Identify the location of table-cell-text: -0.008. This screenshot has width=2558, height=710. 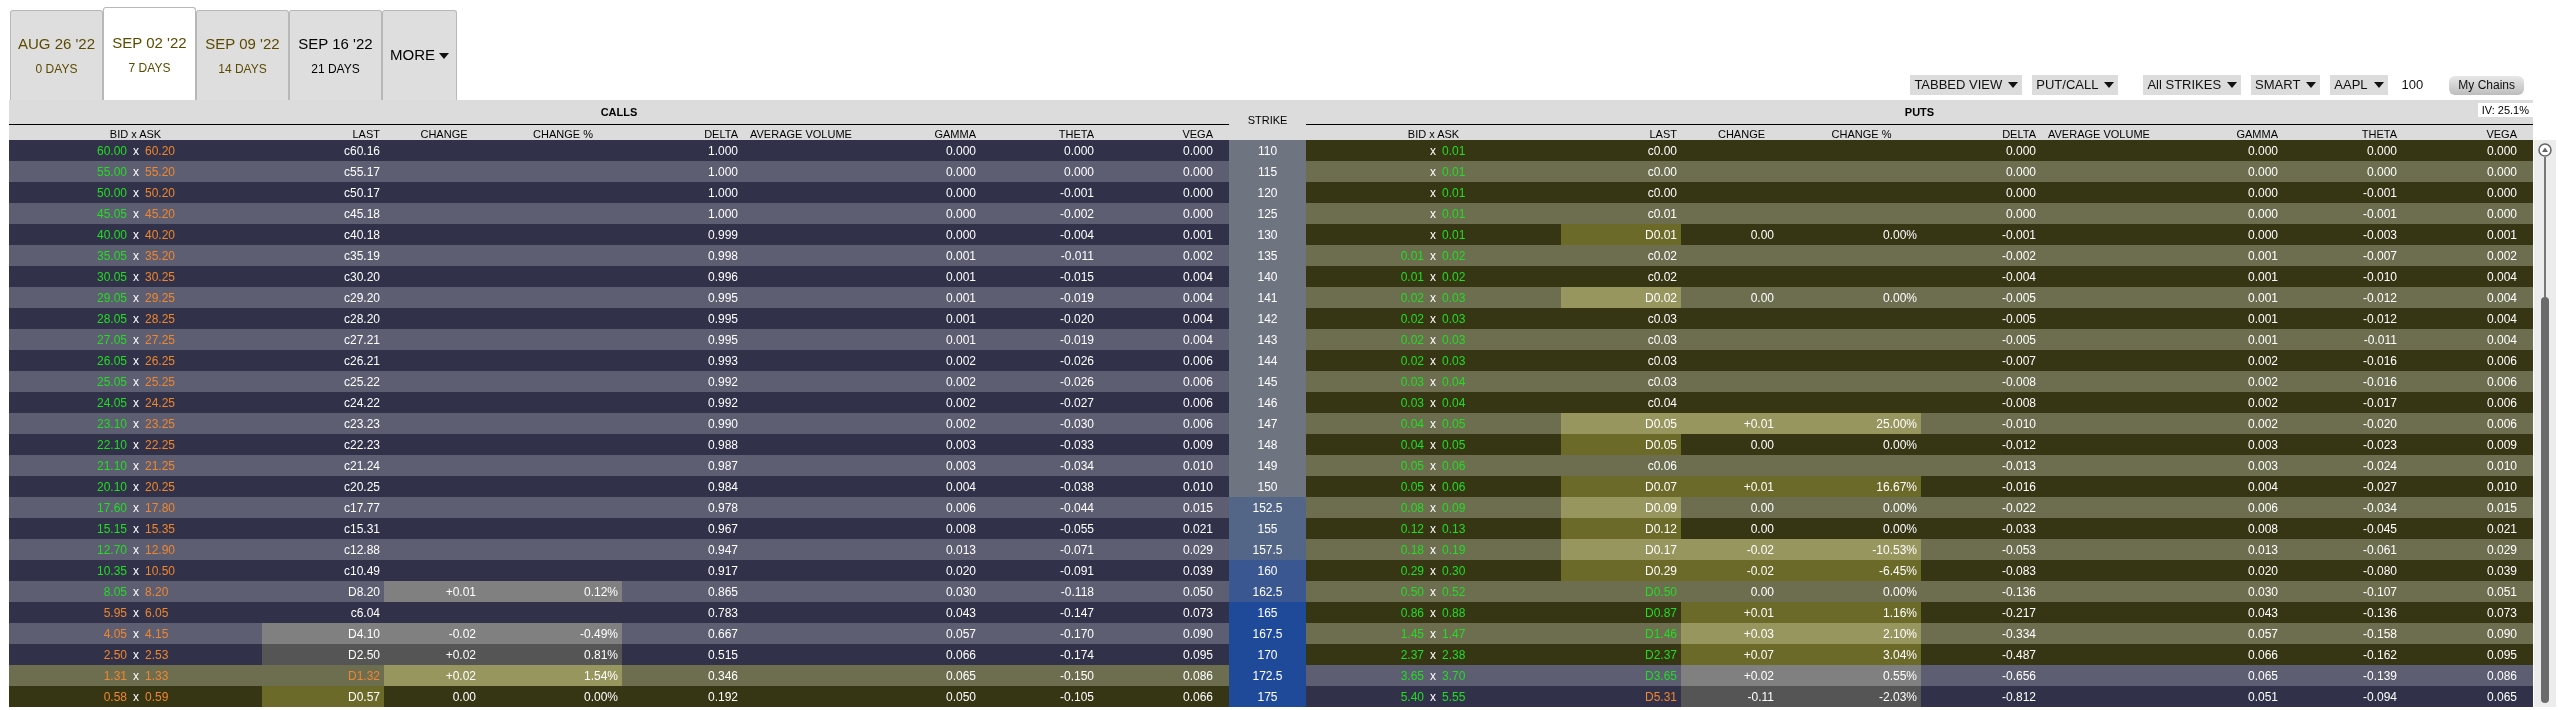
(2018, 382).